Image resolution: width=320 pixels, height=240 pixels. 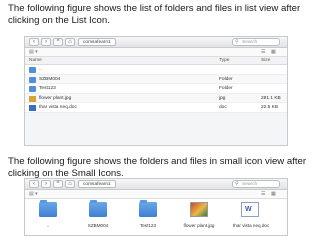 I want to click on file-tile-label: Test123, so click(x=148, y=225).